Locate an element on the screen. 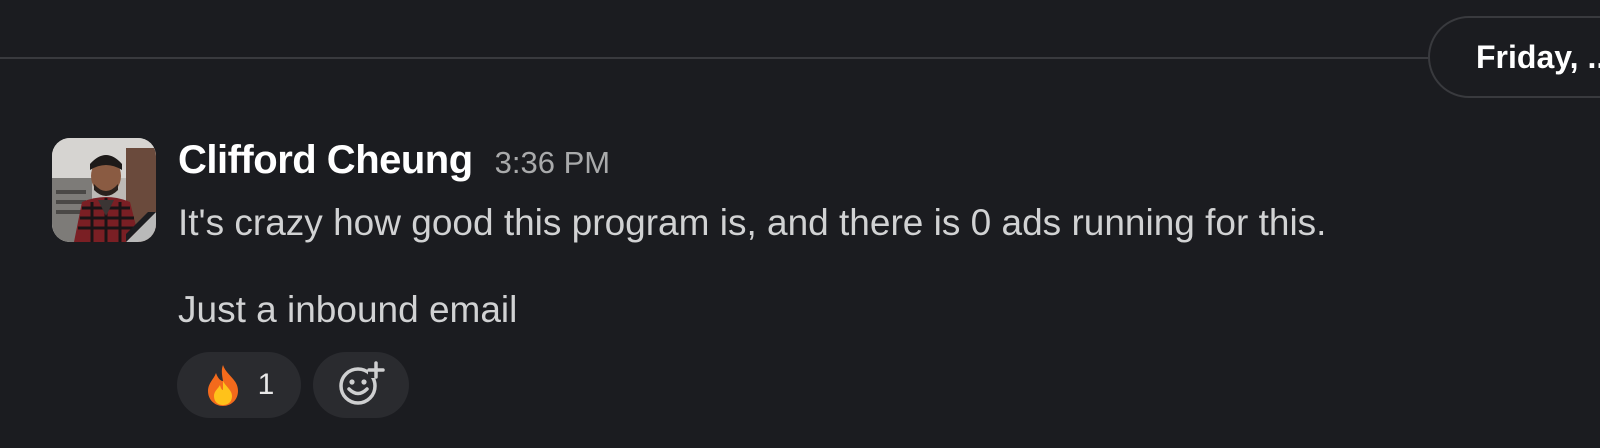 The width and height of the screenshot is (1600, 448). reaction-fire-button: 1 is located at coordinates (239, 385).